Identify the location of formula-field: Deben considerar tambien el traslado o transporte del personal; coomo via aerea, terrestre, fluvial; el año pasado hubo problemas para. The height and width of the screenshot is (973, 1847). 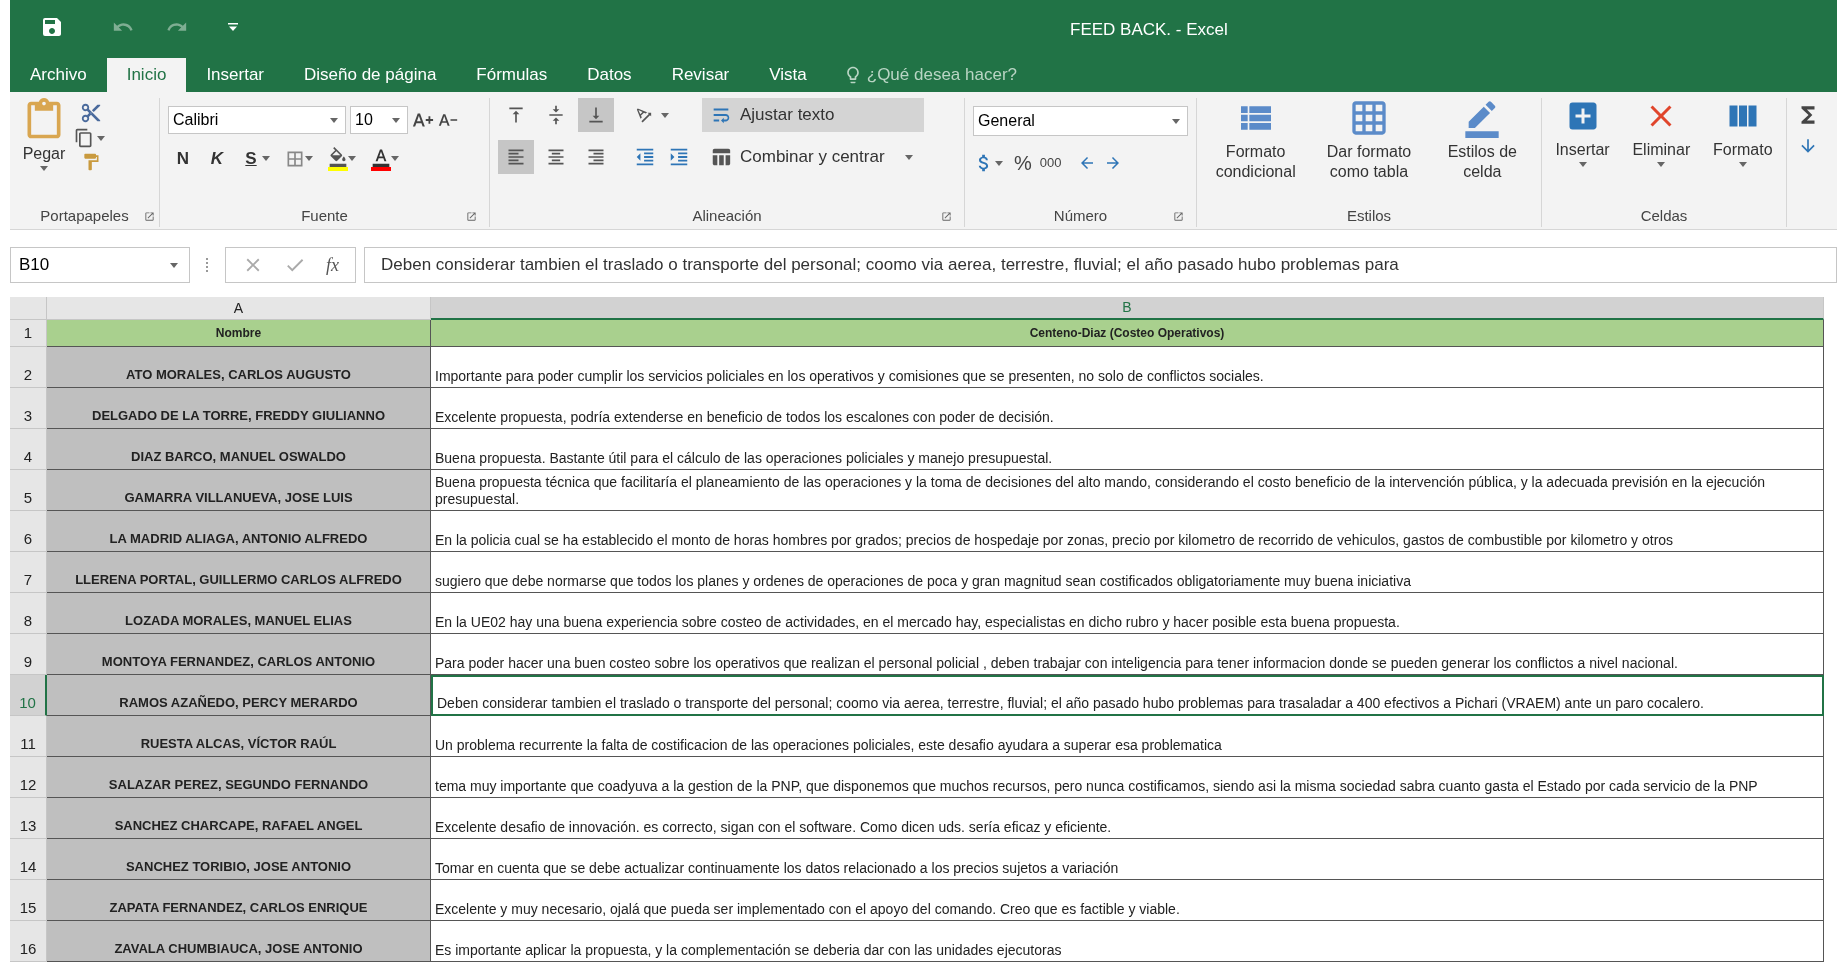
(1100, 265).